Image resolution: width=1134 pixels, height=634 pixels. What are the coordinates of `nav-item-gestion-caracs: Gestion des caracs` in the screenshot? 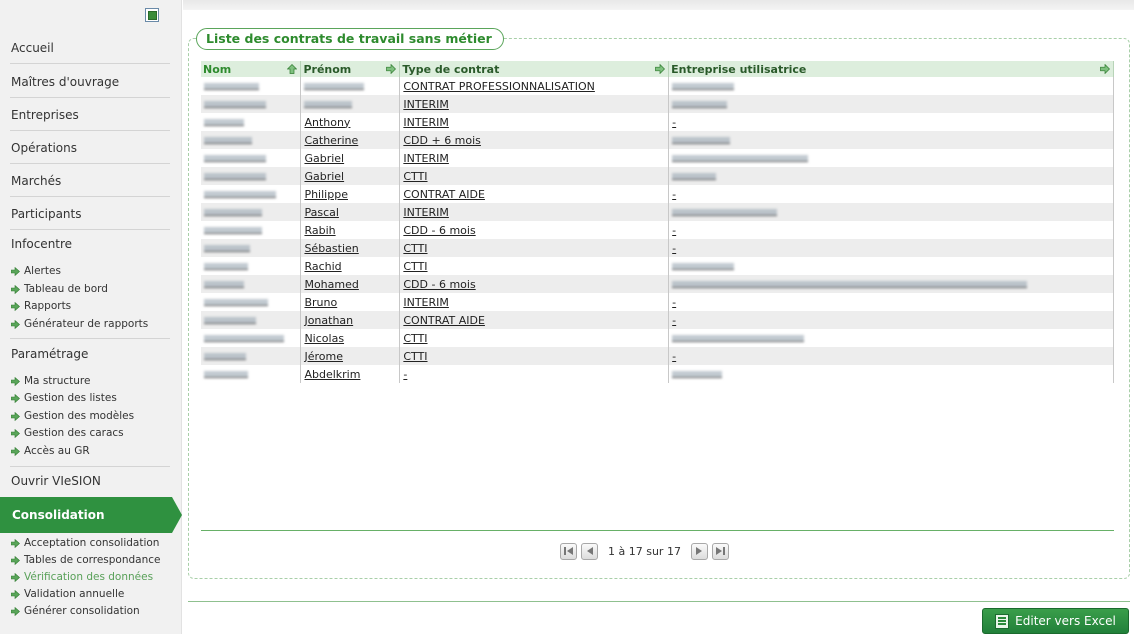 It's located at (91, 433).